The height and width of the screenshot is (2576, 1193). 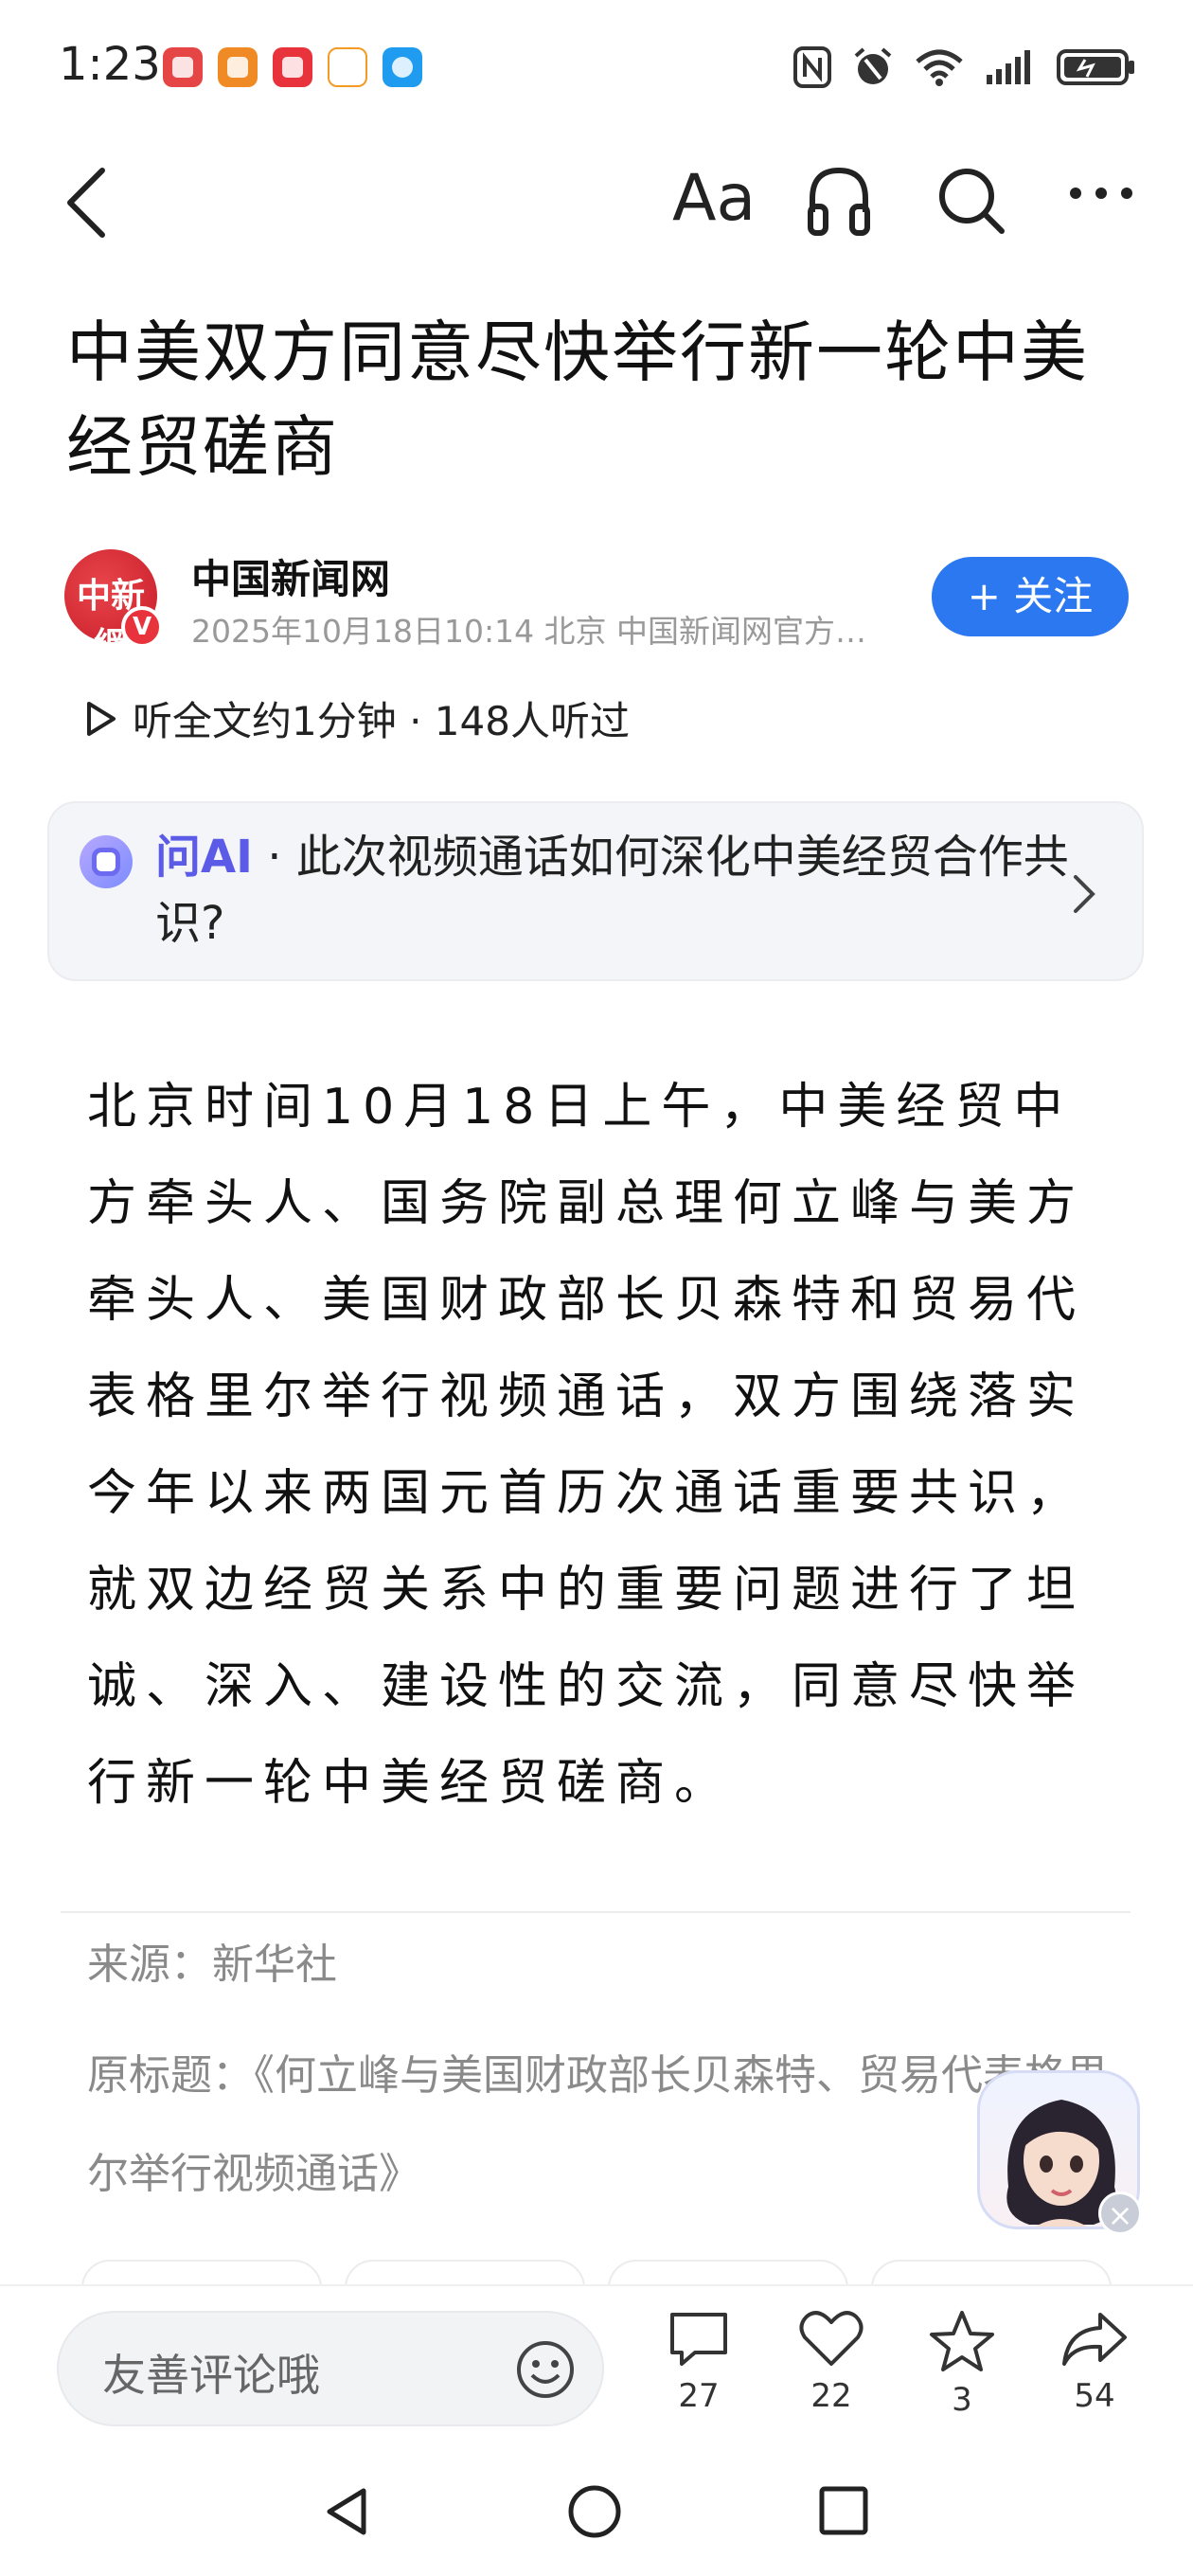 I want to click on gift-app-icon, so click(x=238, y=67).